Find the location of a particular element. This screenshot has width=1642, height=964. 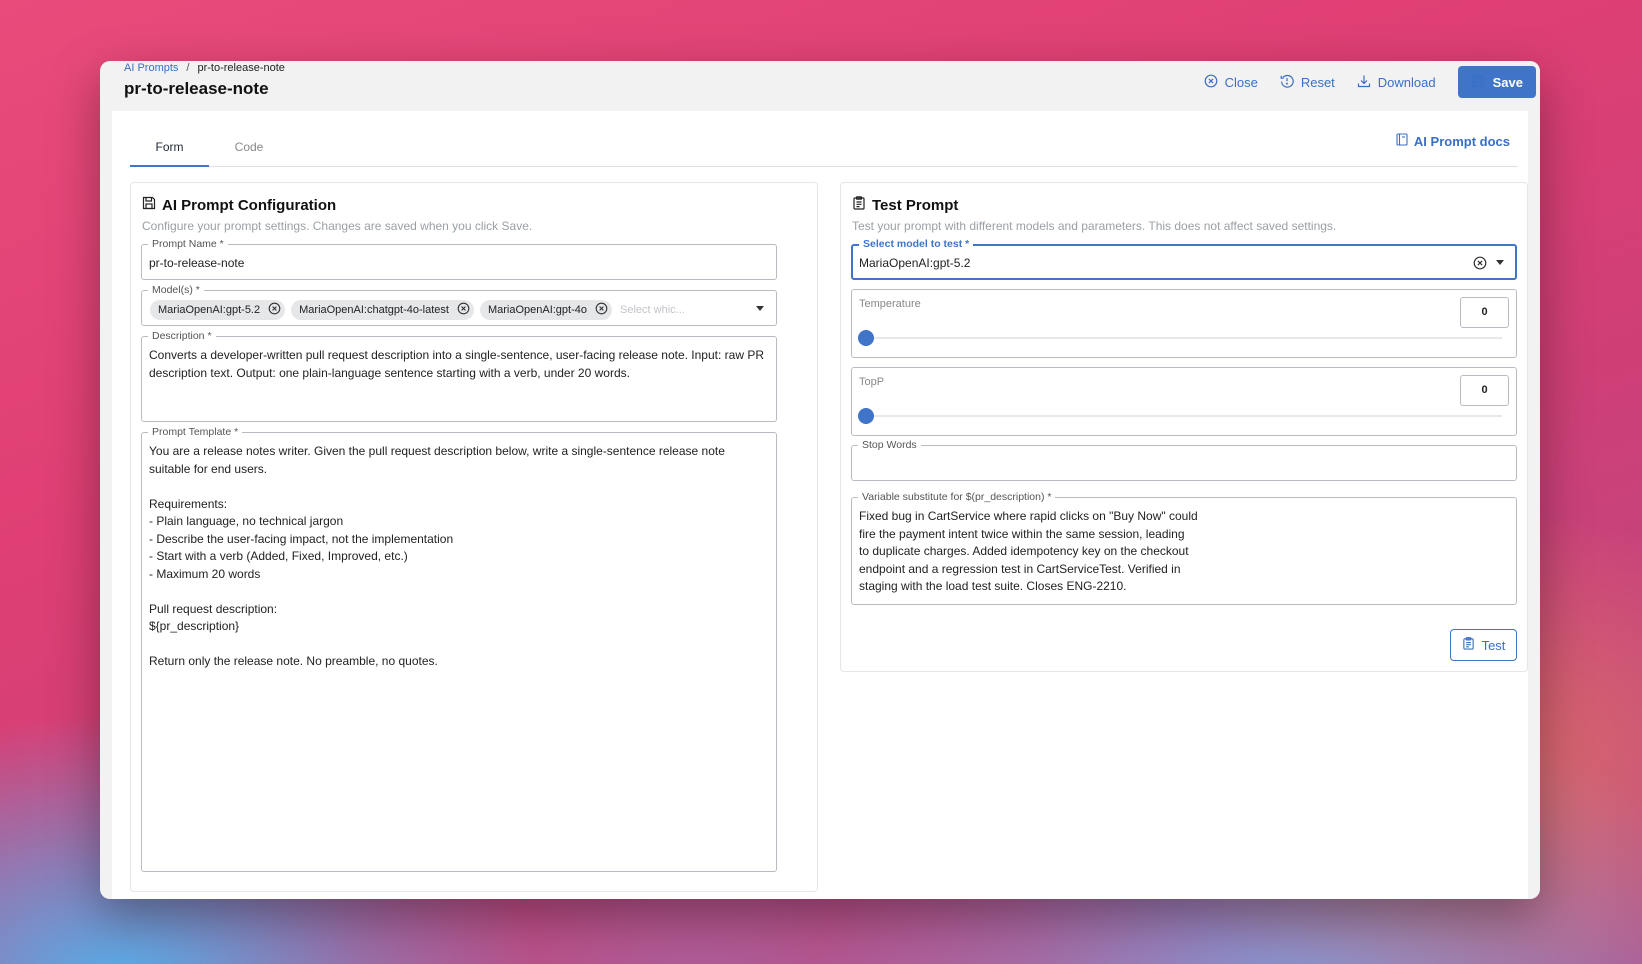

save-label: Save is located at coordinates (1507, 82).